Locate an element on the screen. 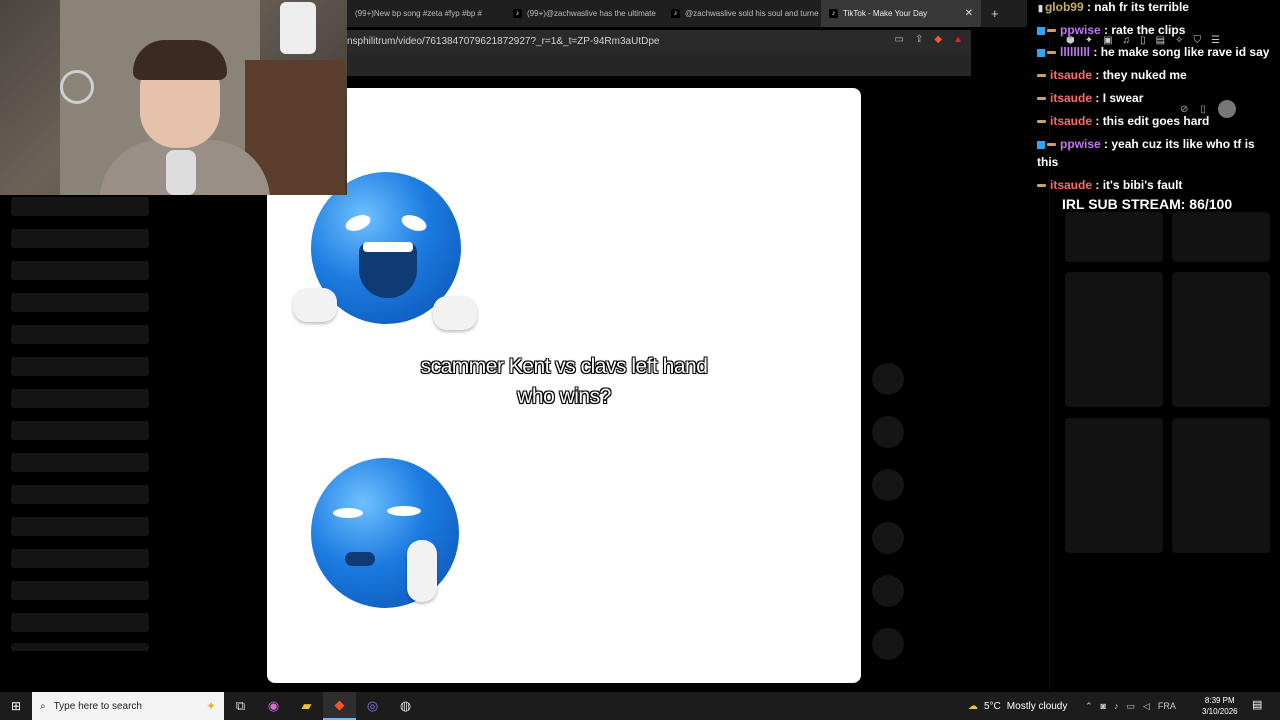  tab-label: (99+)New bp song #zeta #fyp #bp # is located at coordinates (418, 13).